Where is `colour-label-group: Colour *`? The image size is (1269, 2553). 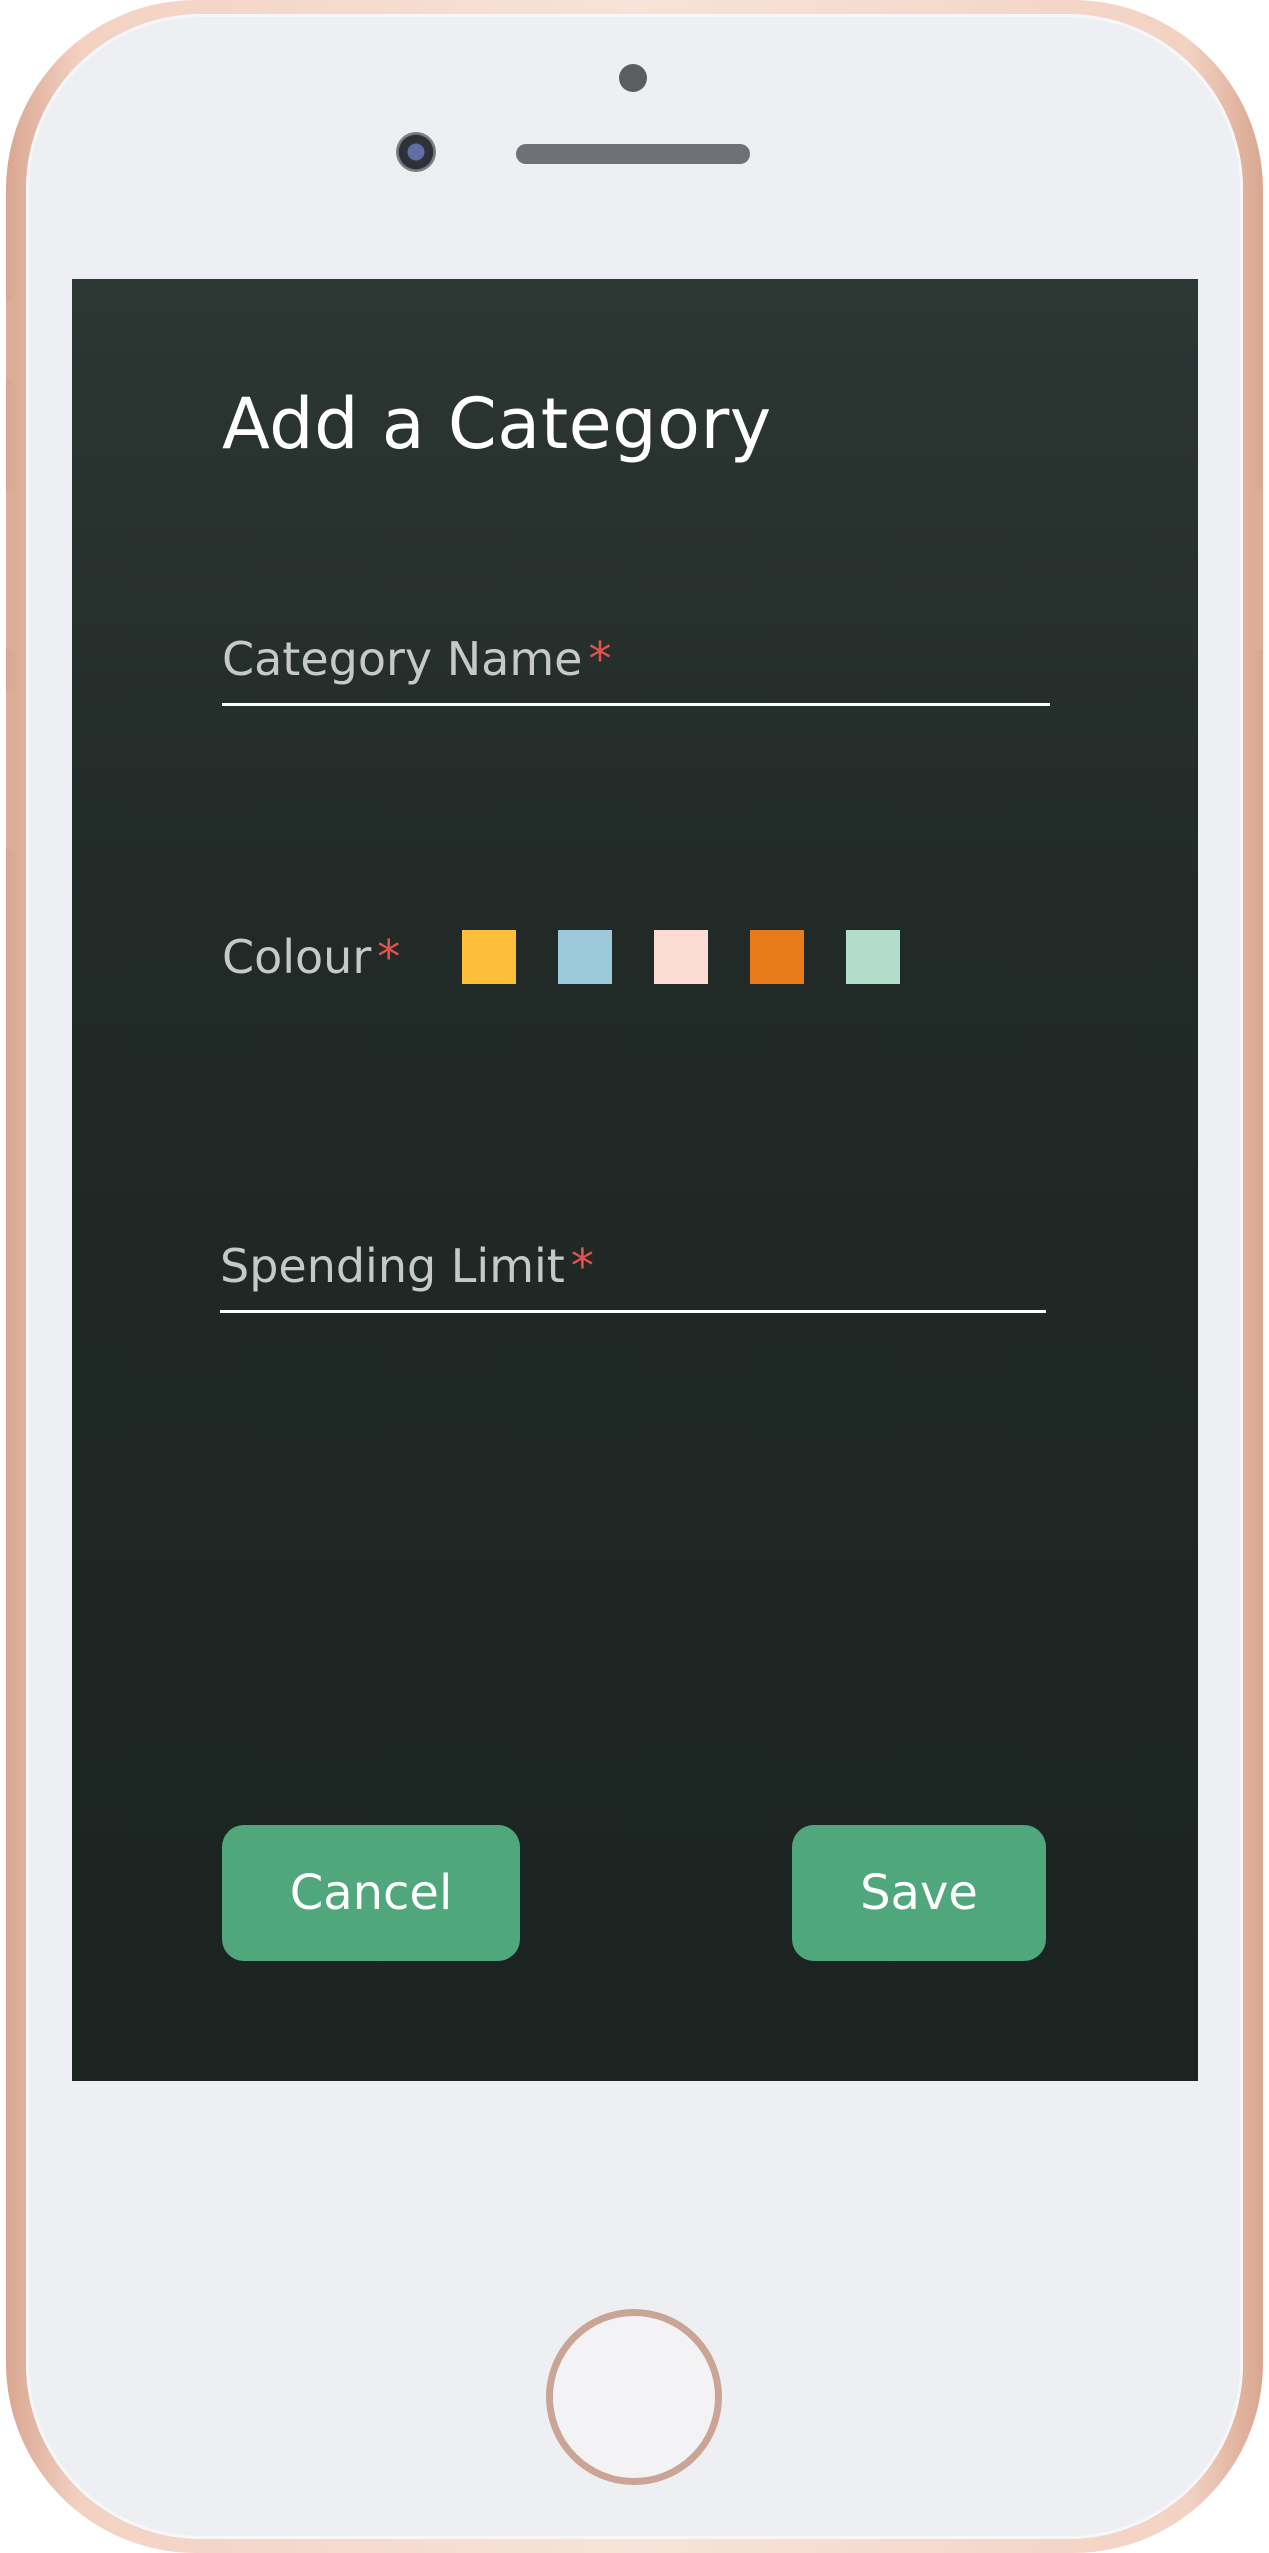
colour-label-group: Colour * is located at coordinates (311, 957).